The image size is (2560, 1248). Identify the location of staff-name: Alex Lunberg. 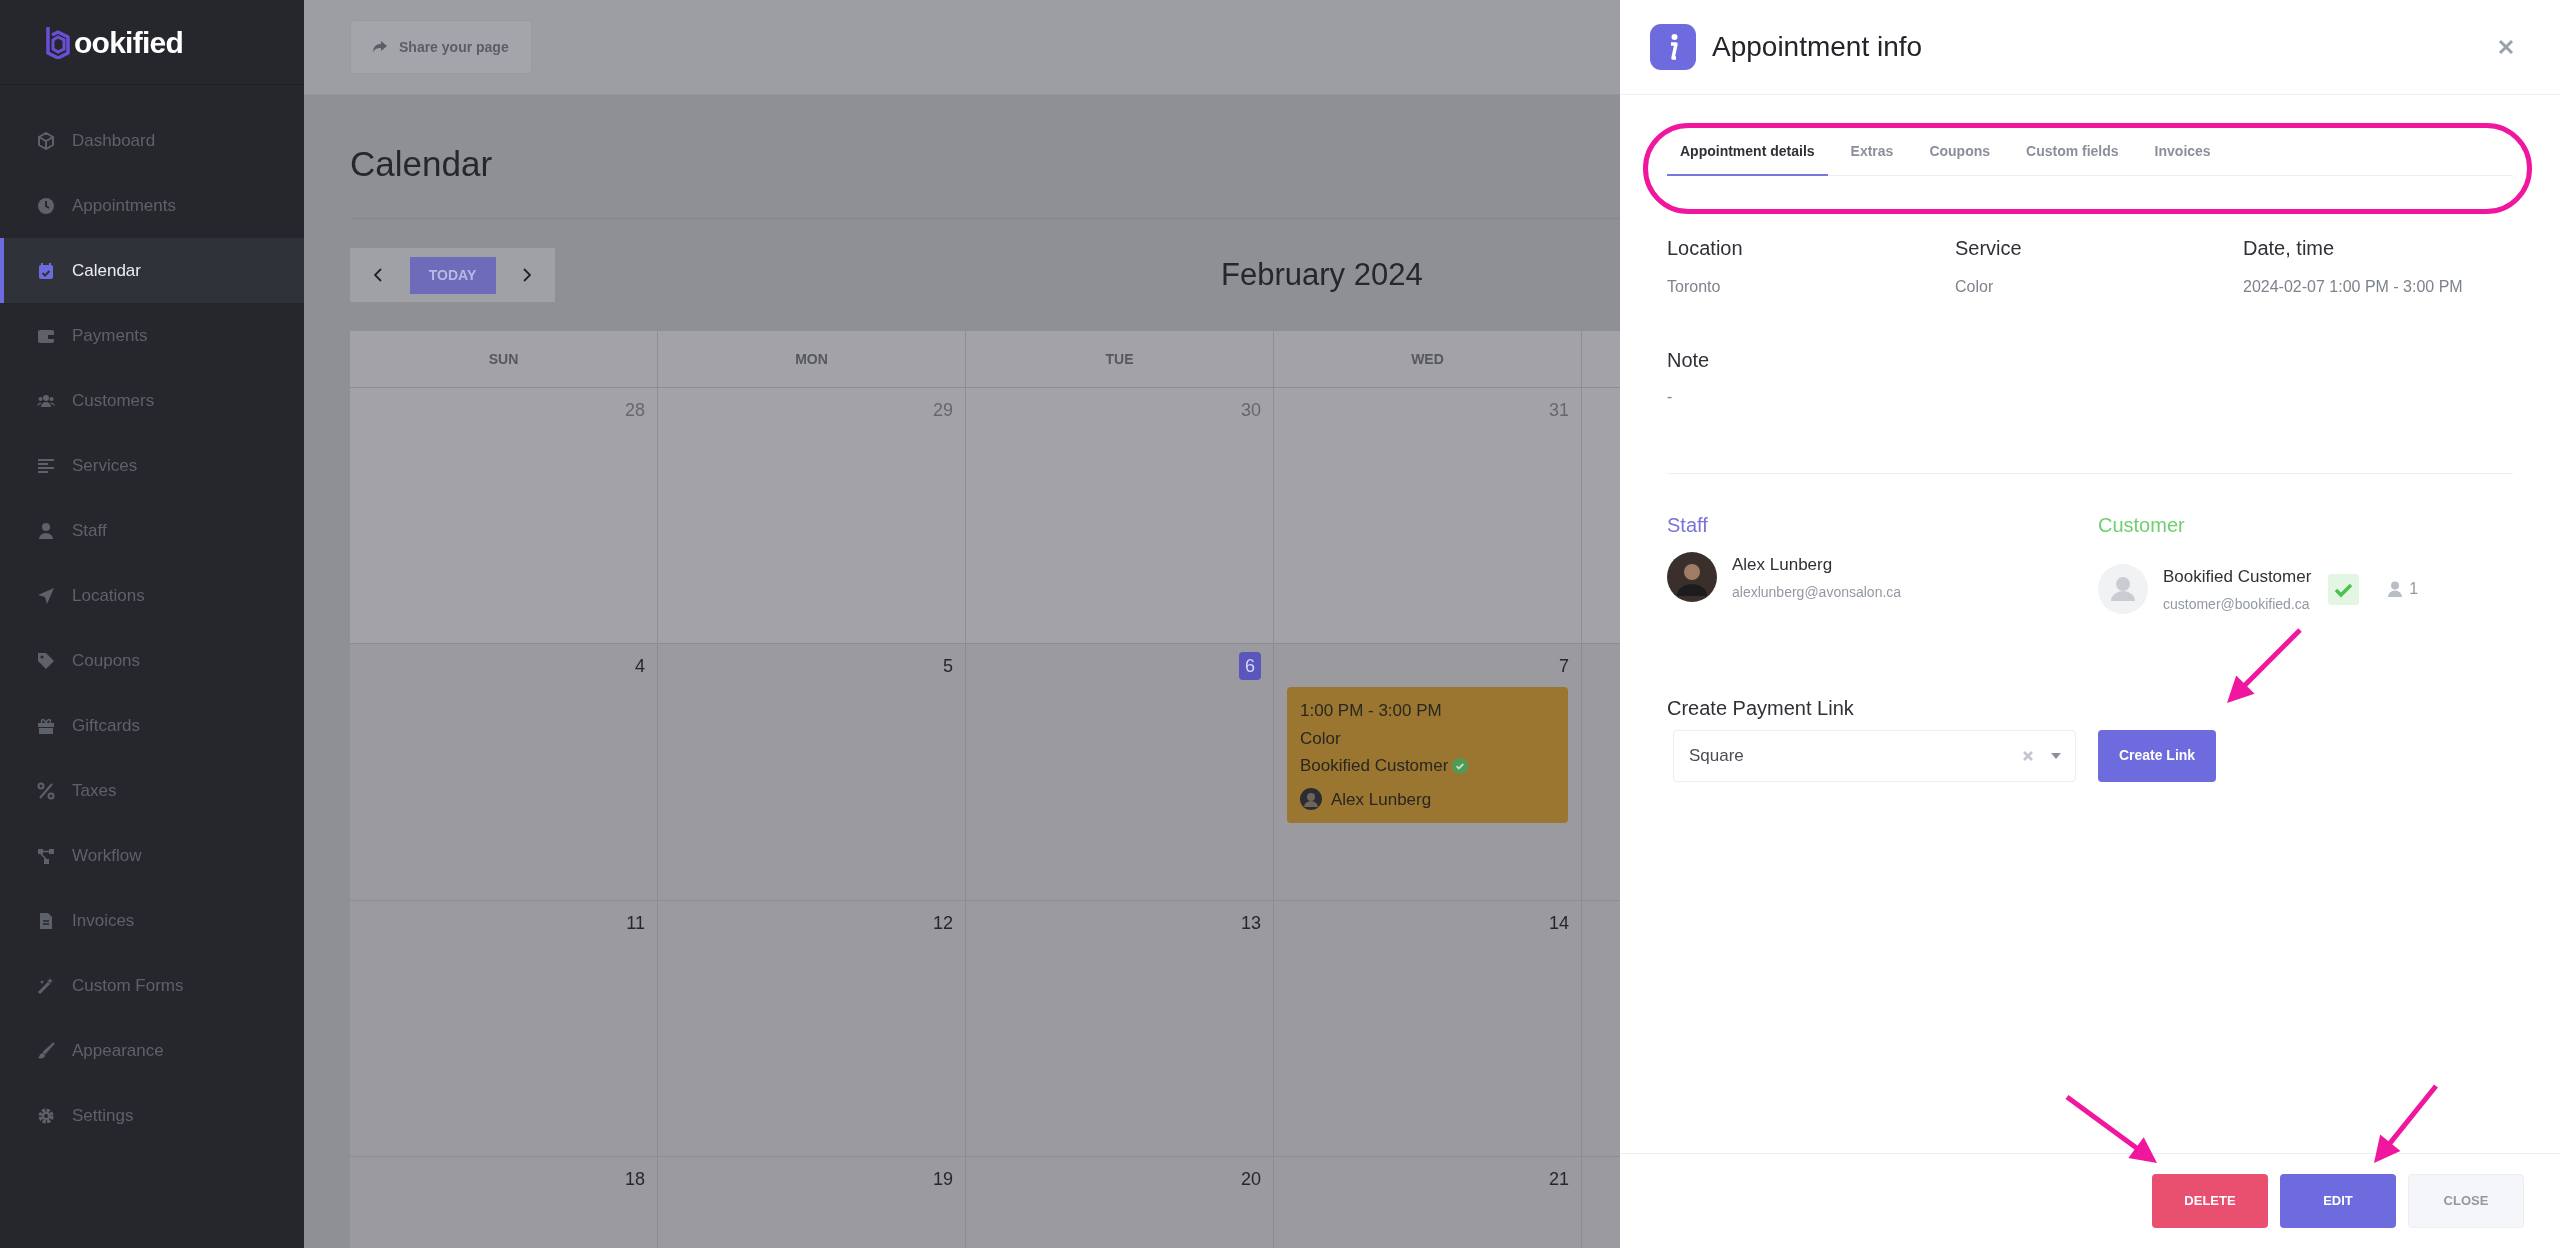
(1783, 565).